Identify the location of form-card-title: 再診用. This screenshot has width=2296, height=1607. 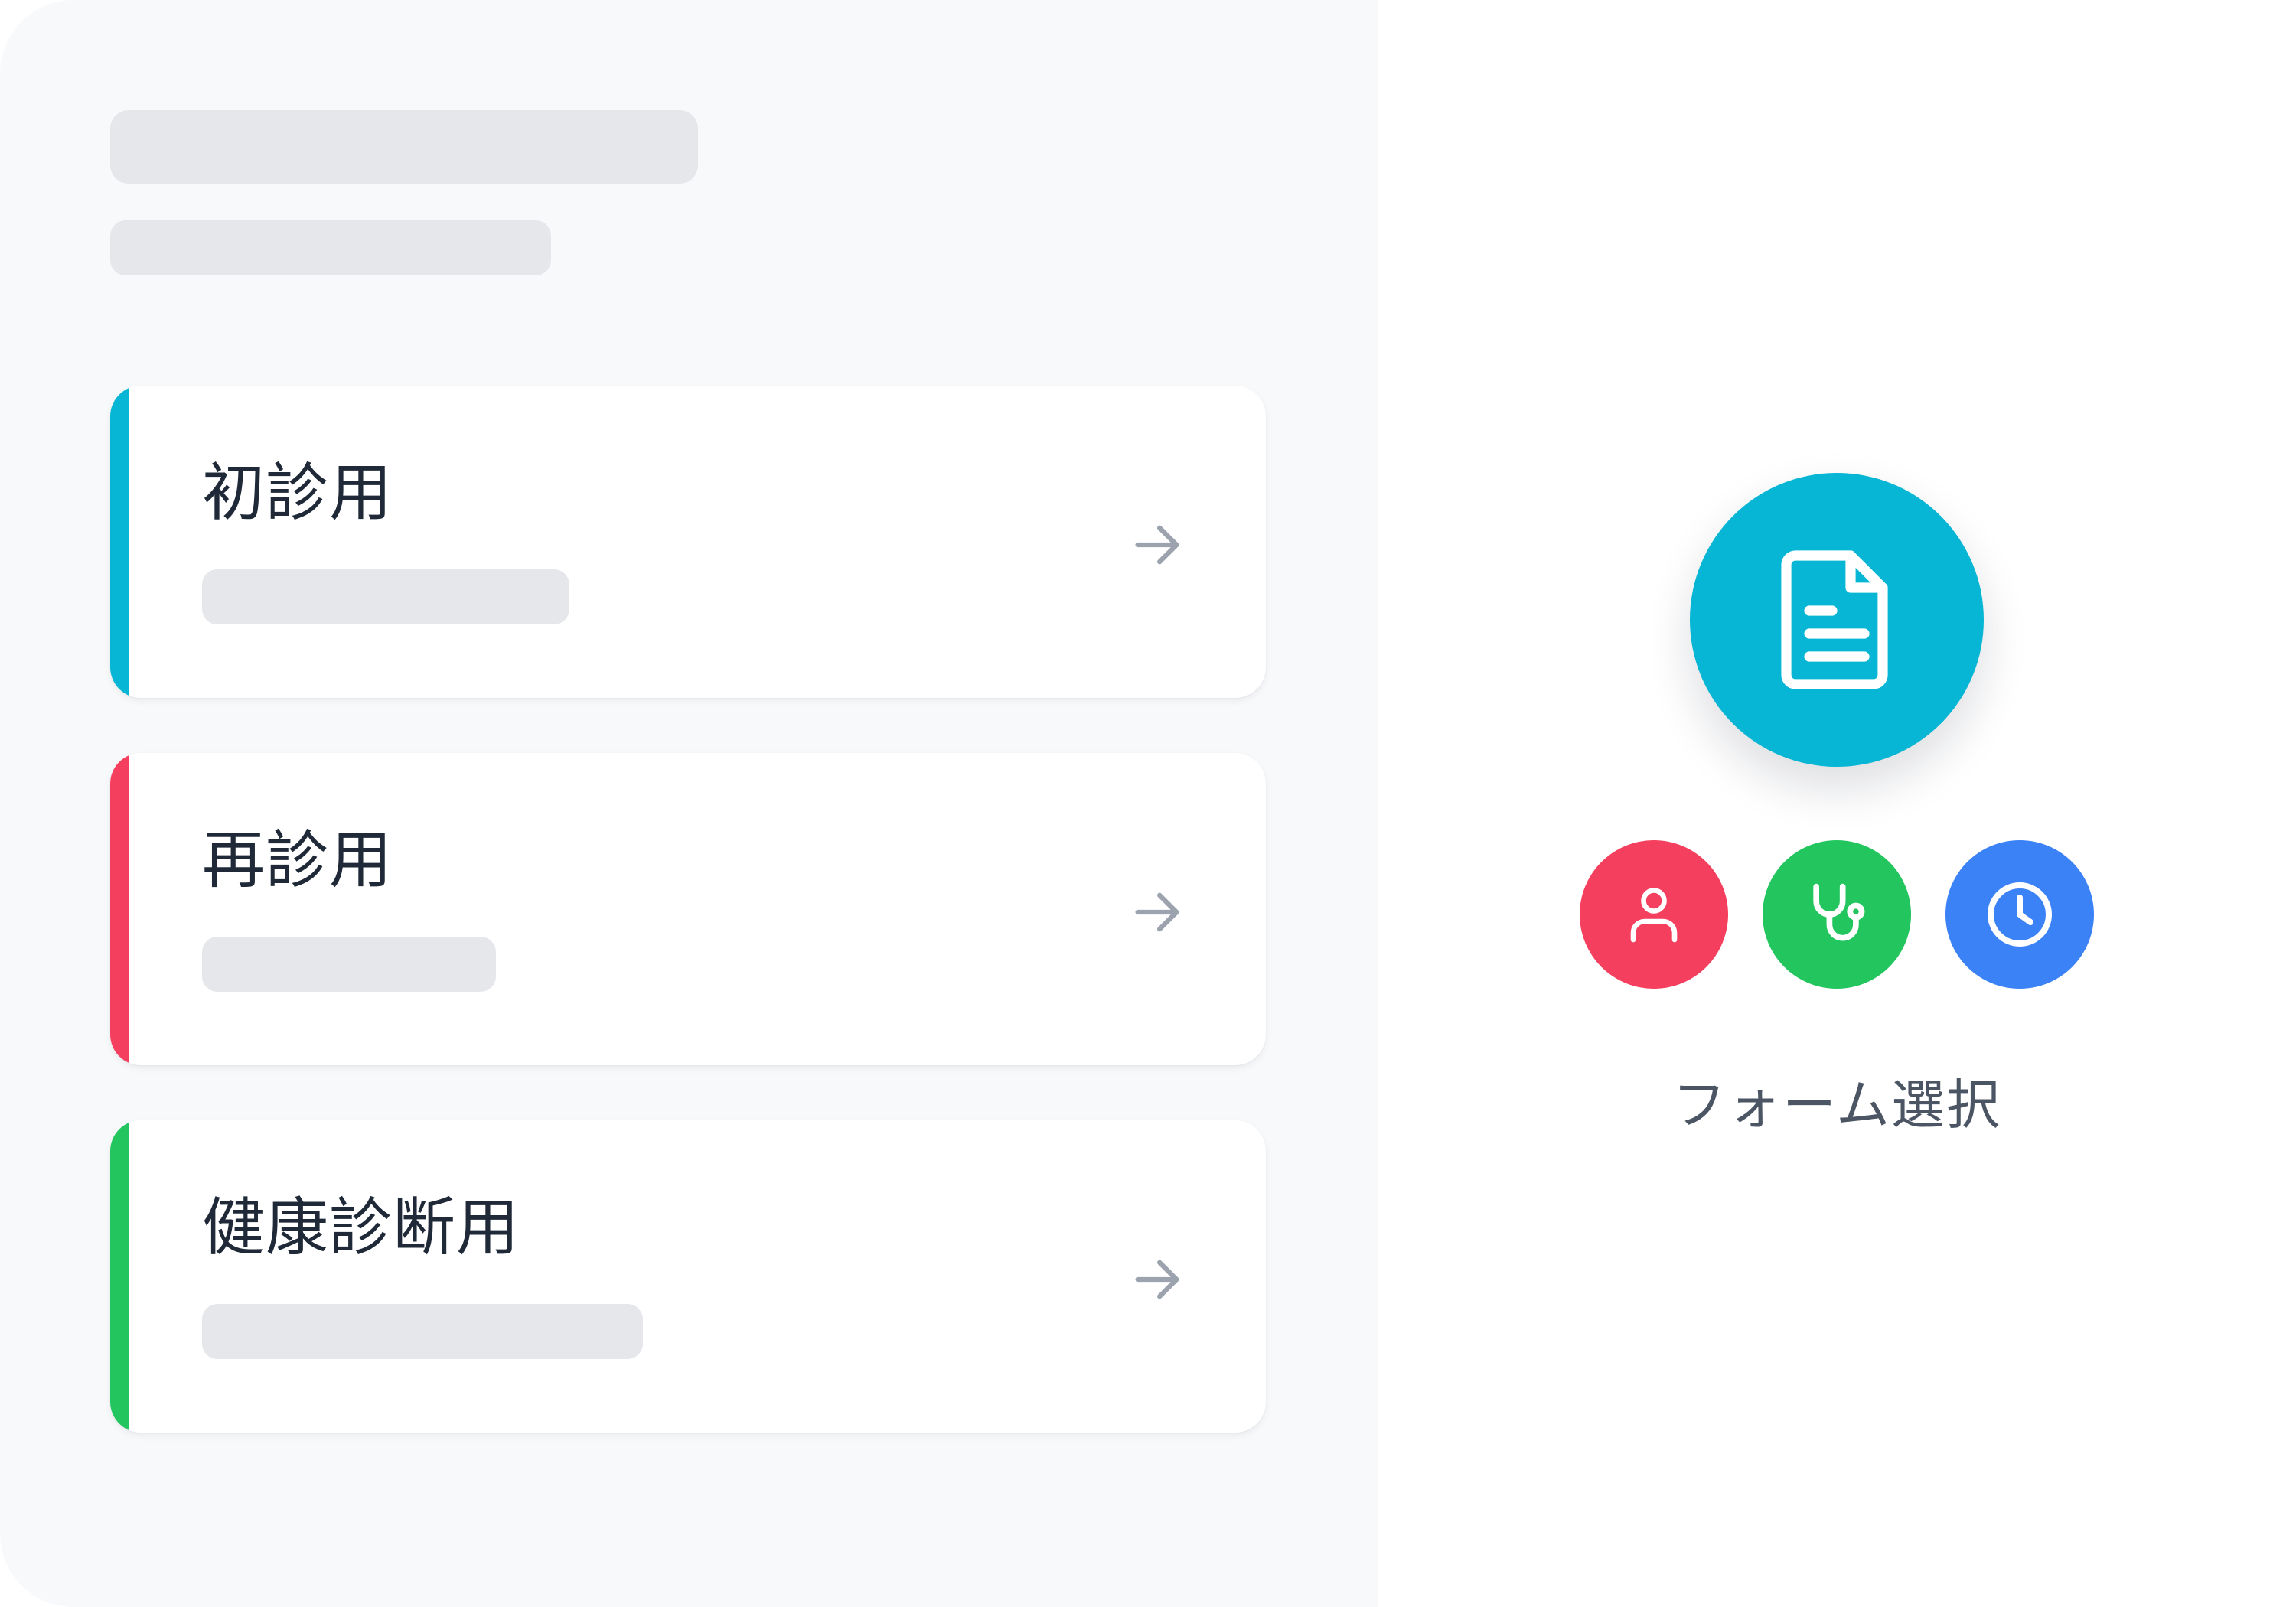
(297, 861).